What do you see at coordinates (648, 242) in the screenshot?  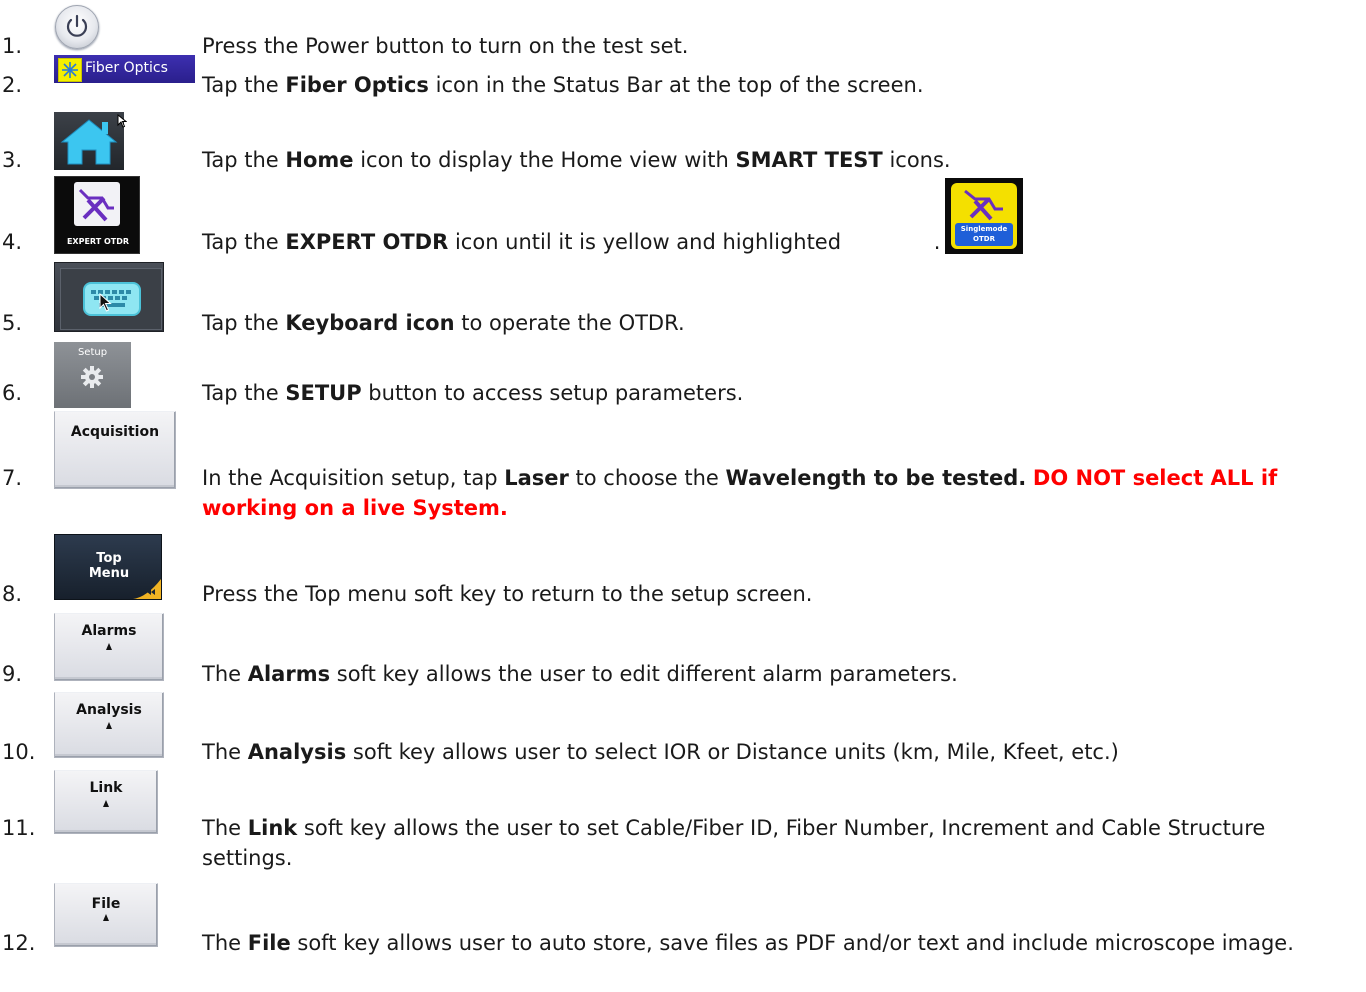 I see `step-text-segment: icon until it is yellow and highlighted` at bounding box center [648, 242].